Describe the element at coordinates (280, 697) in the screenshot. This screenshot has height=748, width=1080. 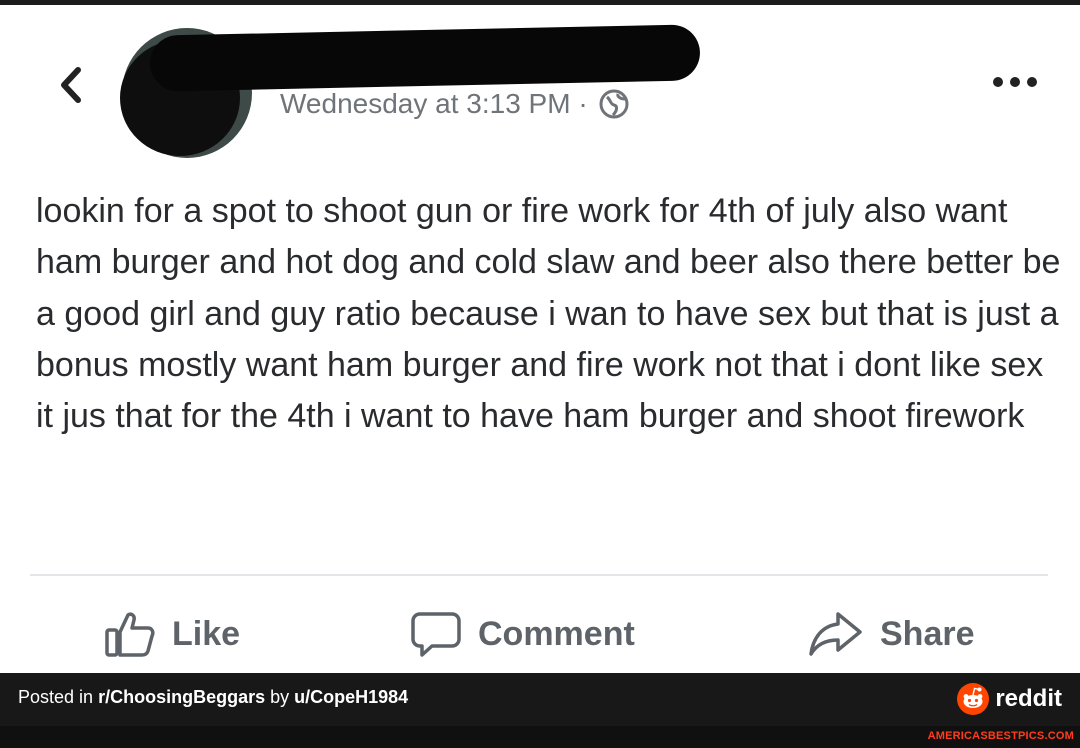
I see `by-label: by` at that location.